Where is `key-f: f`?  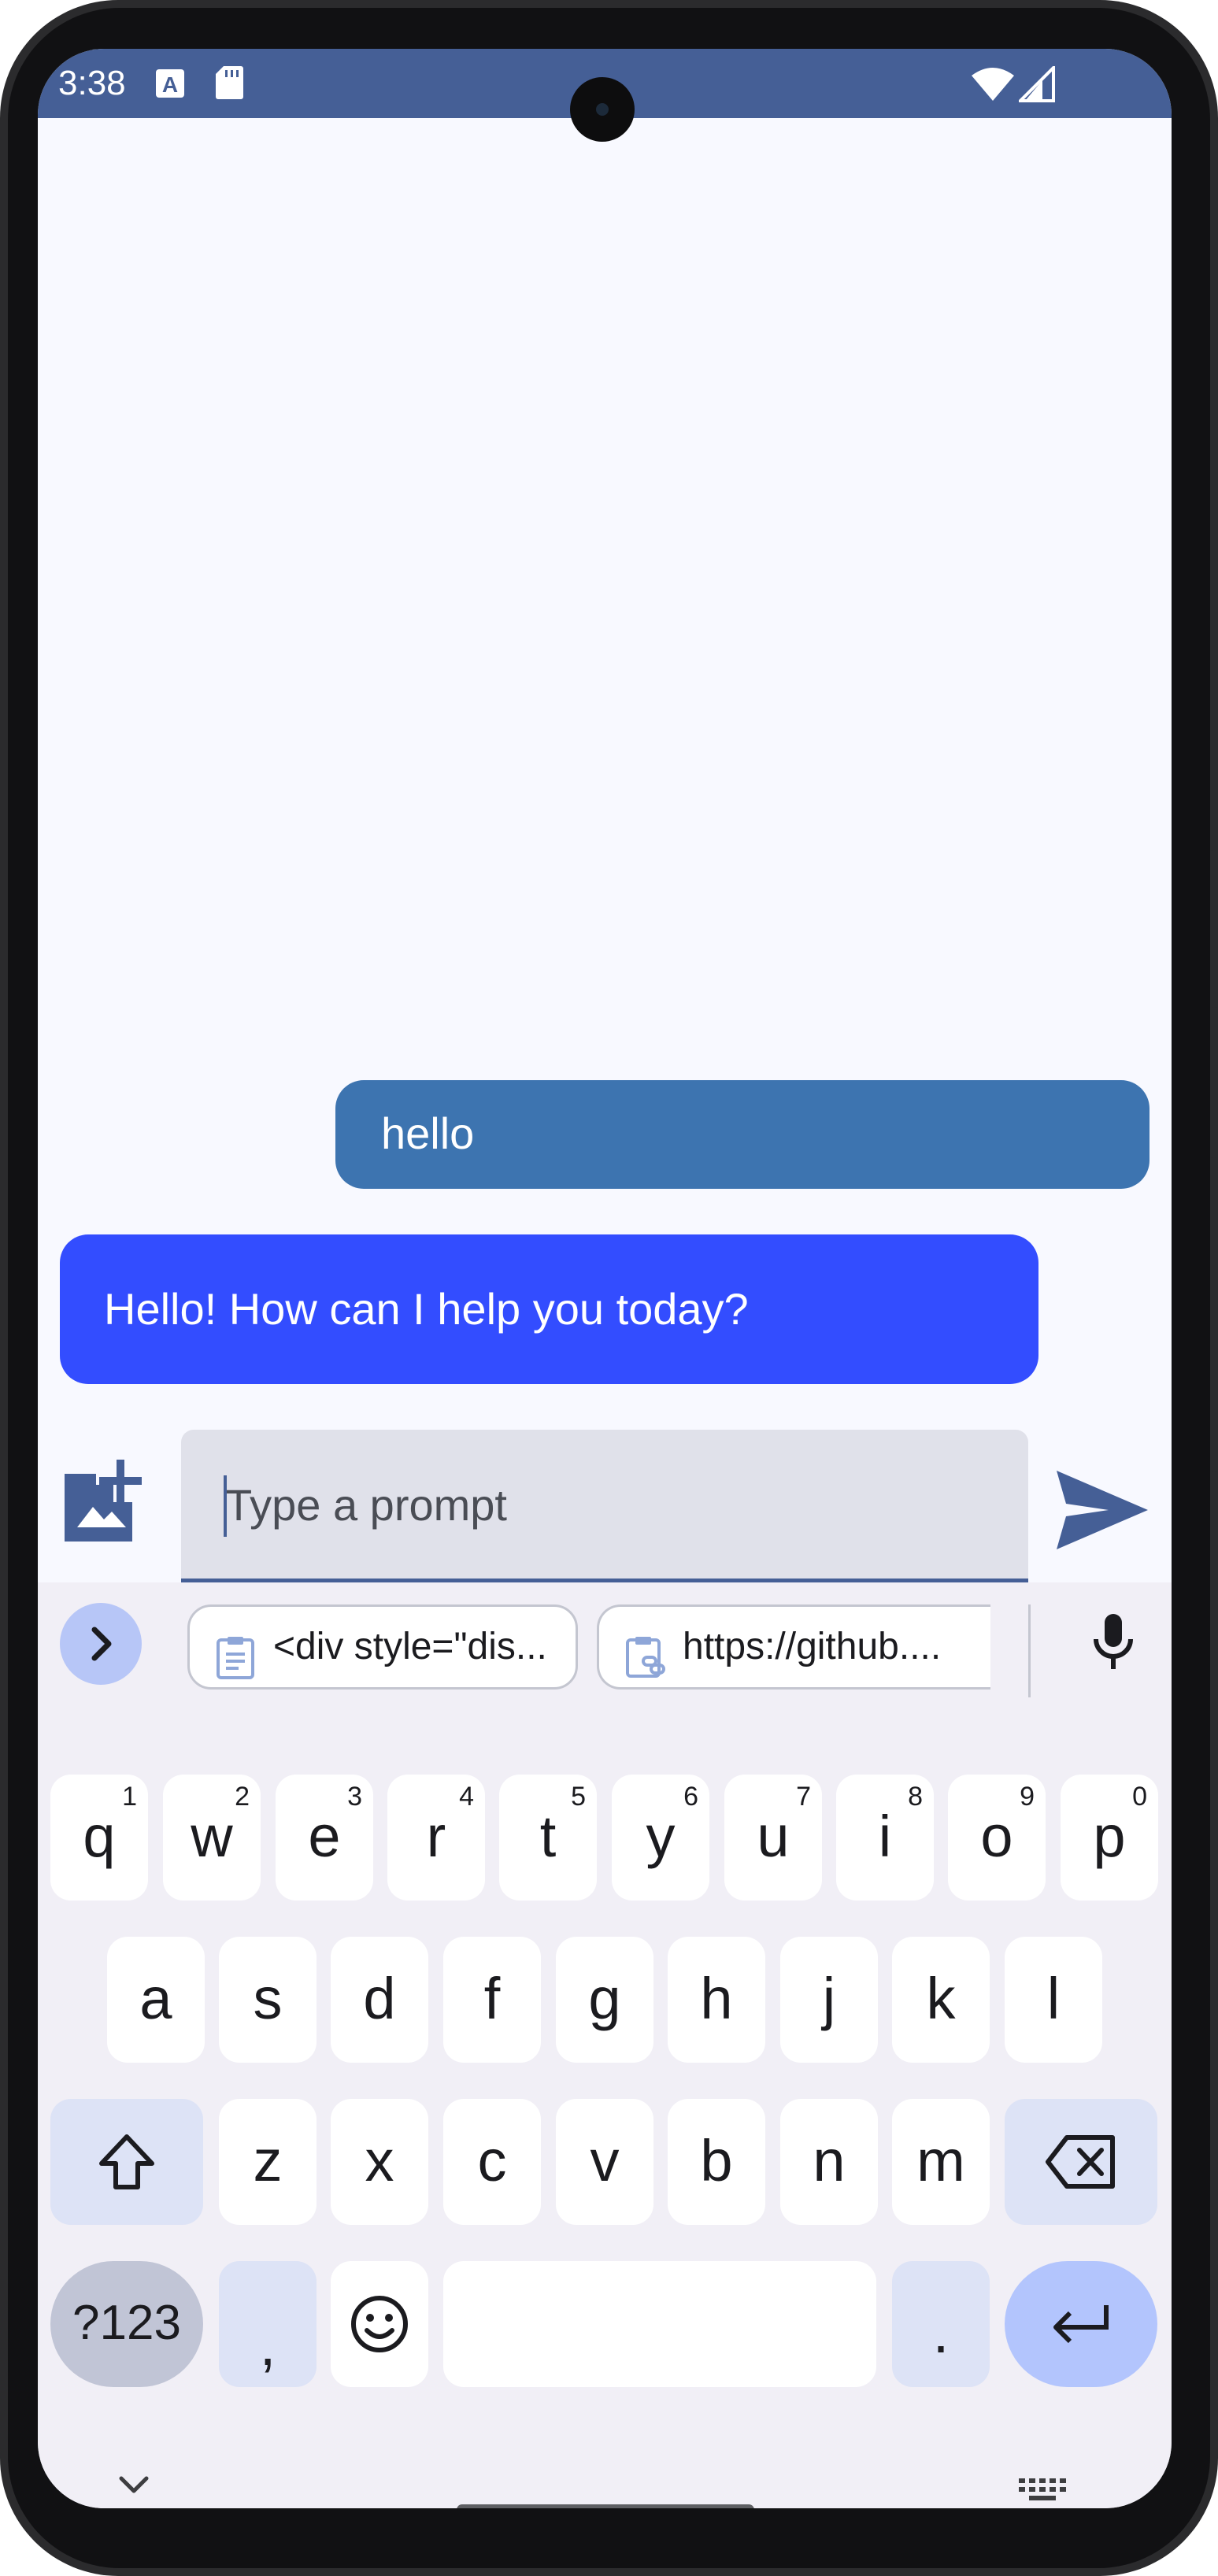 key-f: f is located at coordinates (492, 2000).